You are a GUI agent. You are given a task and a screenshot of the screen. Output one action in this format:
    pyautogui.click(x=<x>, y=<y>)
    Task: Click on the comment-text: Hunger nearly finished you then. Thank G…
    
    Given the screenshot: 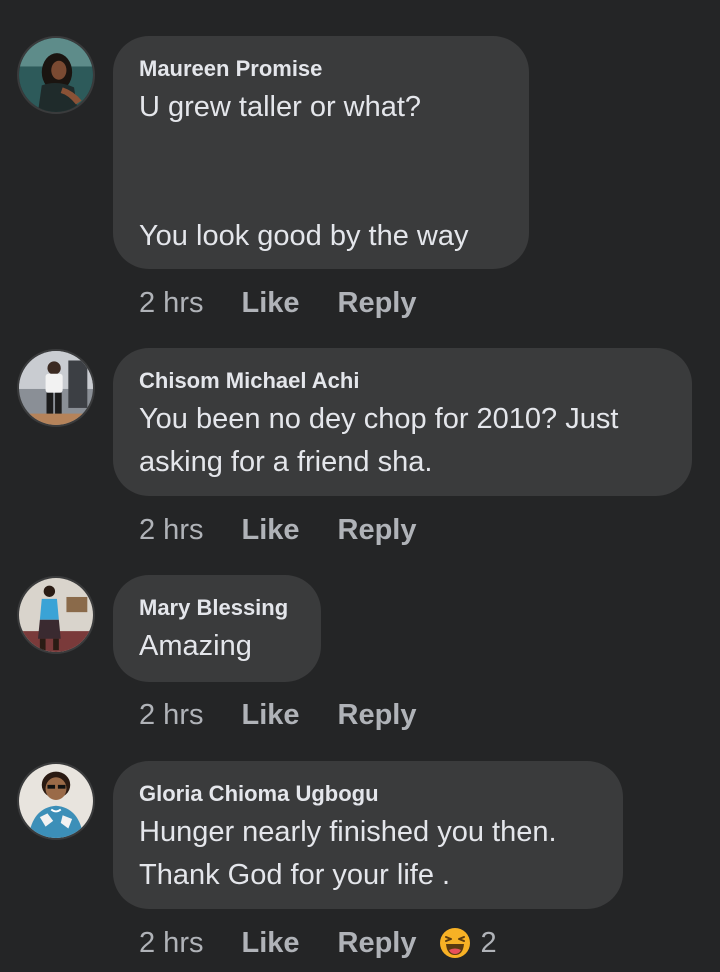 What is the action you would take?
    pyautogui.click(x=348, y=853)
    